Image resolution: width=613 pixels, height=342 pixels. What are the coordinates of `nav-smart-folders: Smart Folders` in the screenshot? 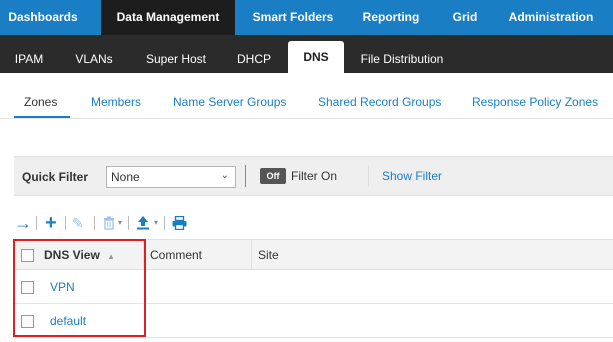 It's located at (293, 17).